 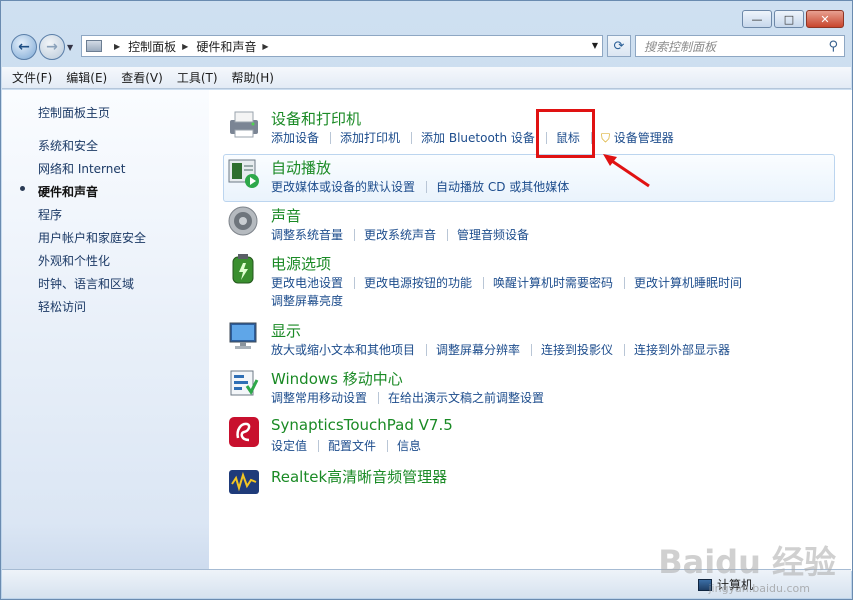 I want to click on category-links: 调整系统音量 更改系统声音 管理音频设备, so click(x=551, y=235).